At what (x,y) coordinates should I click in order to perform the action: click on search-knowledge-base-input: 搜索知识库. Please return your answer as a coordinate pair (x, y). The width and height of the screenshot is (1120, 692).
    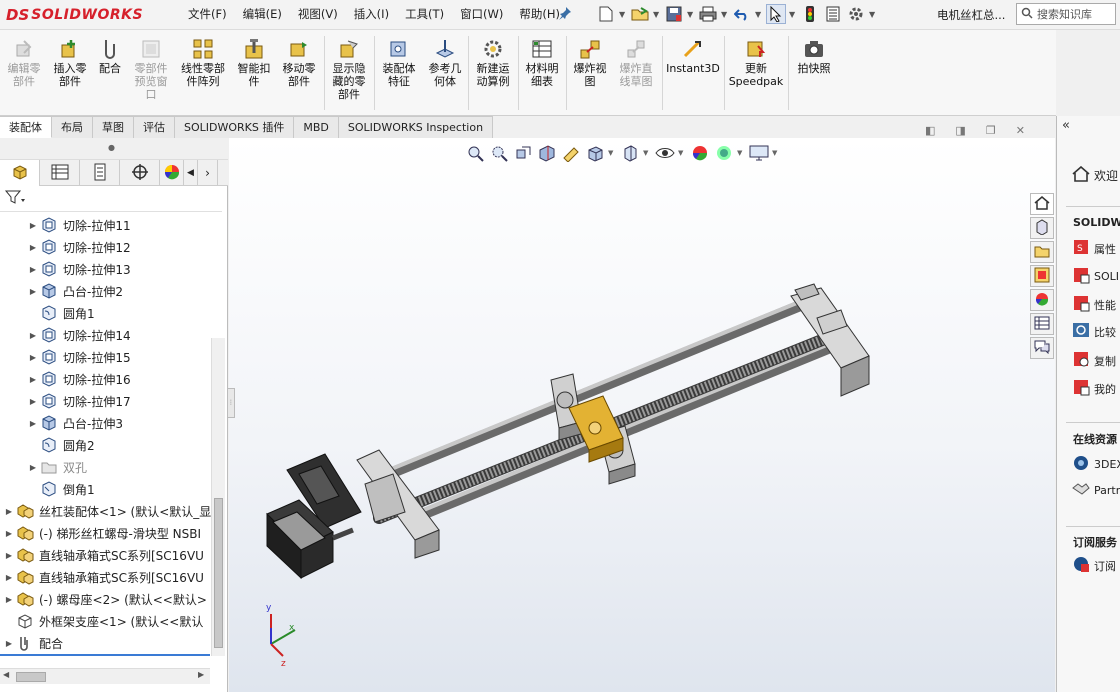
    Looking at the image, I should click on (1066, 14).